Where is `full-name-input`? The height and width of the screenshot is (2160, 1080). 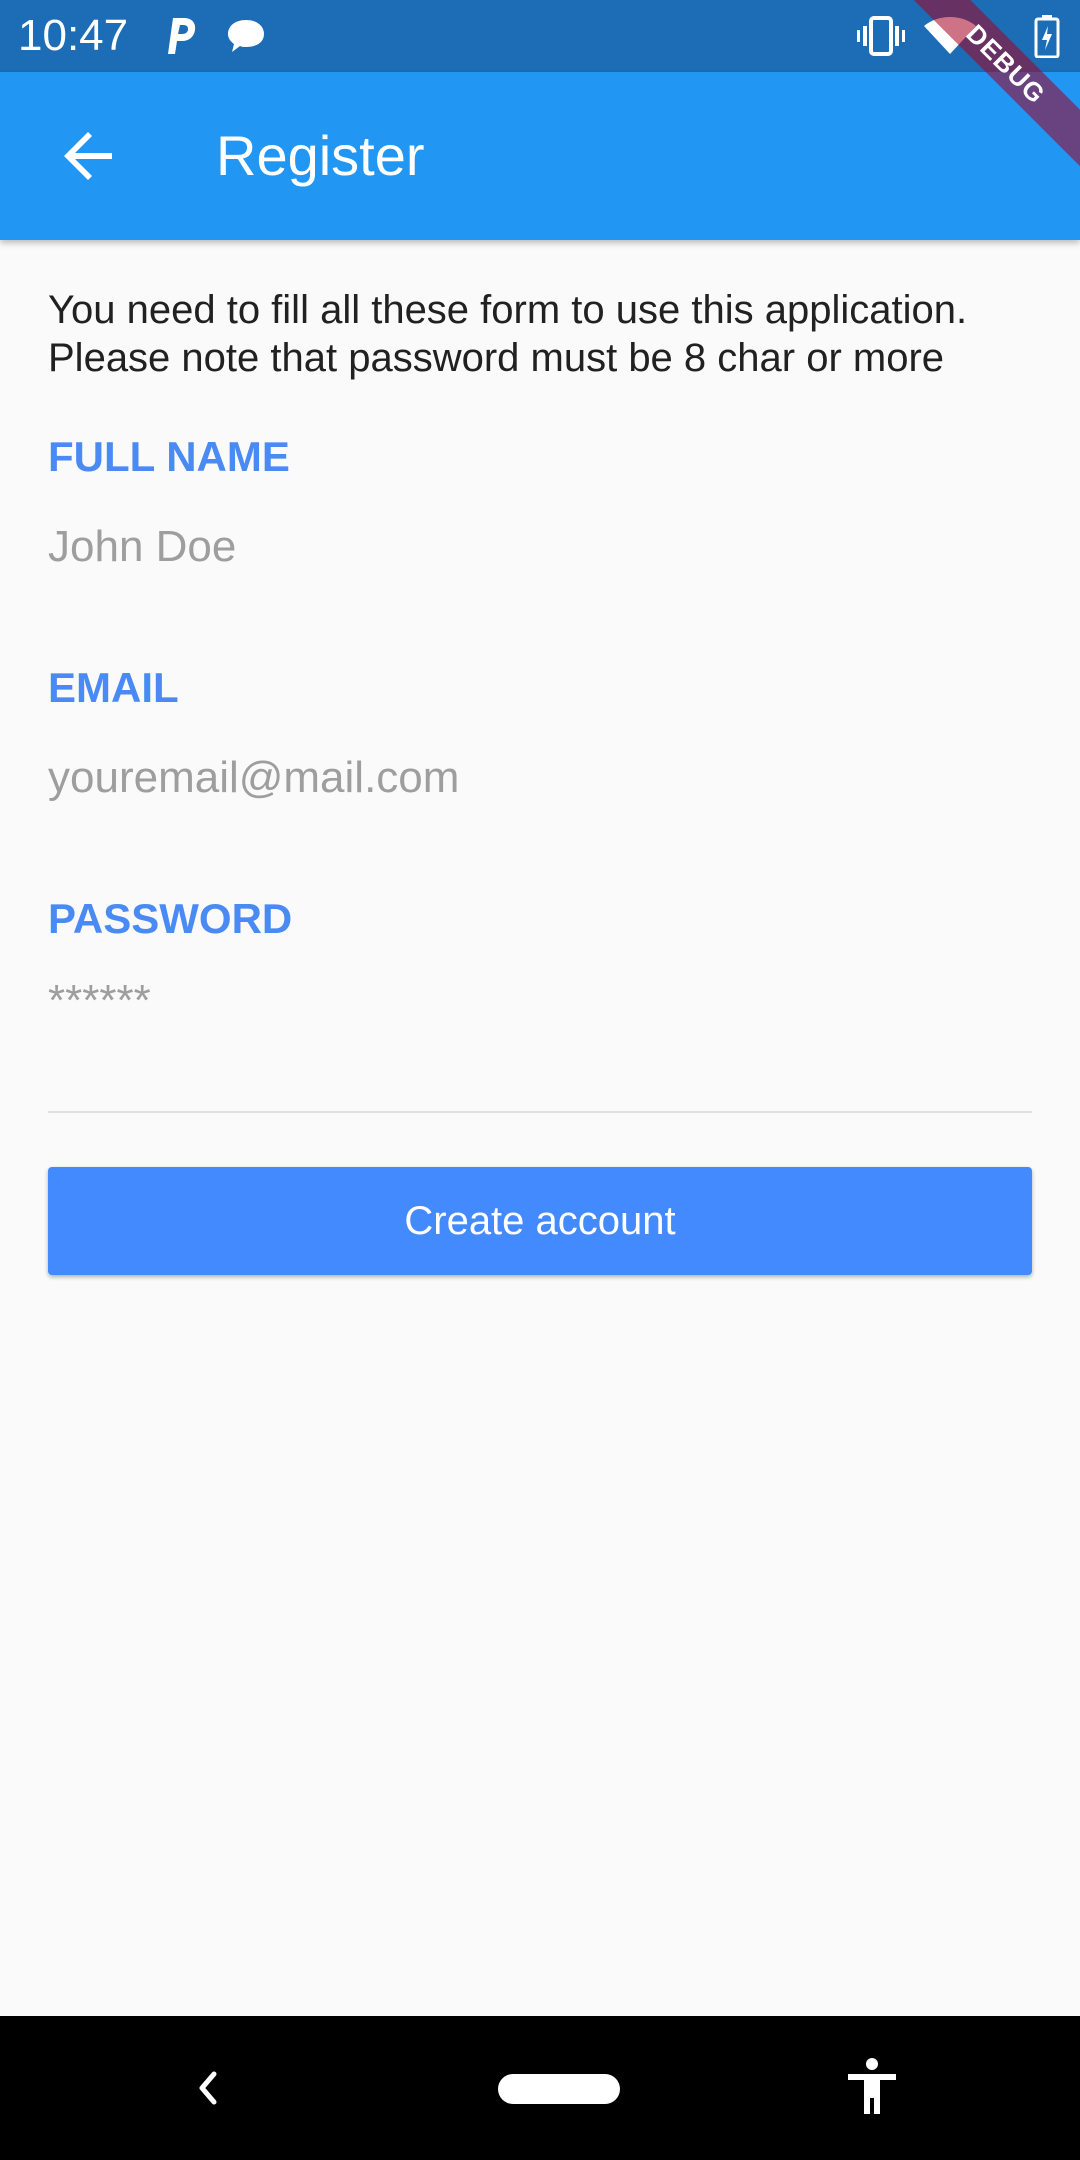
full-name-input is located at coordinates (540, 547).